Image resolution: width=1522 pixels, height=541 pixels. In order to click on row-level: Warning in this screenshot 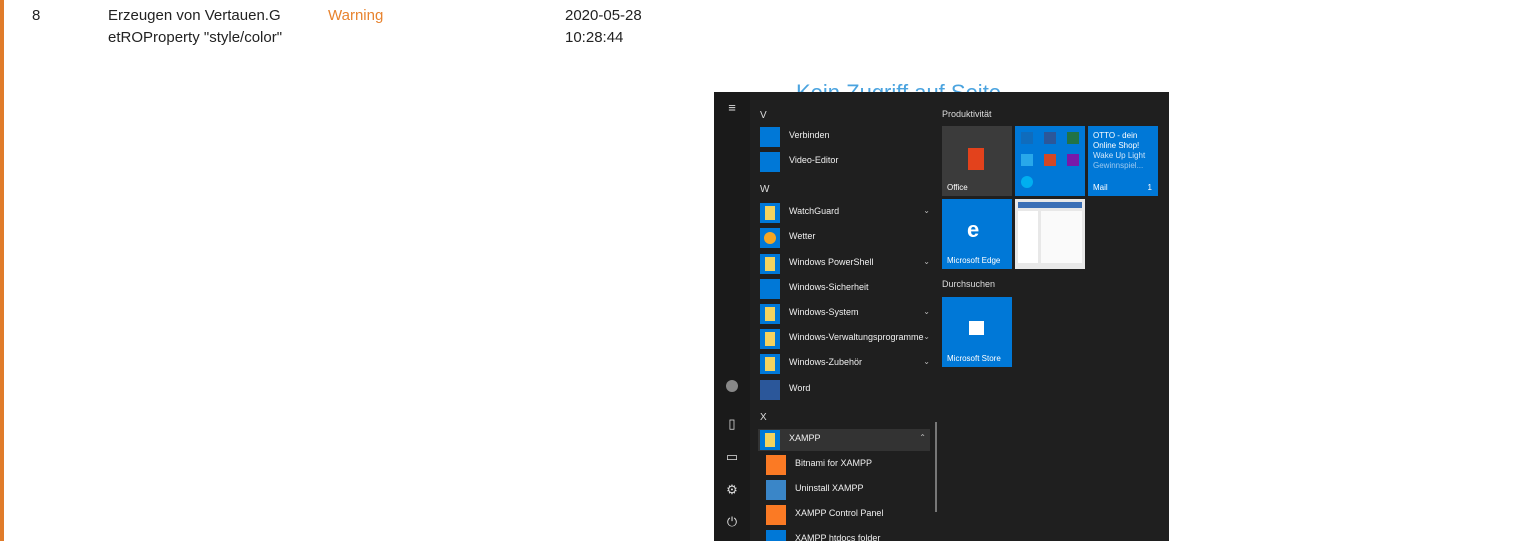, I will do `click(356, 15)`.